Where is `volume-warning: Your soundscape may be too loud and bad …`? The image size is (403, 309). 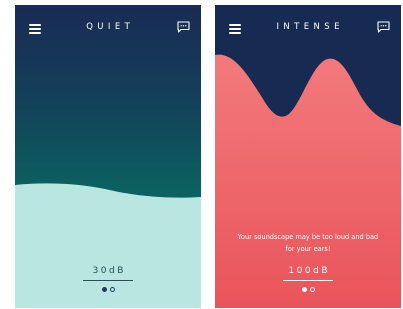 volume-warning: Your soundscape may be too loud and bad … is located at coordinates (308, 243).